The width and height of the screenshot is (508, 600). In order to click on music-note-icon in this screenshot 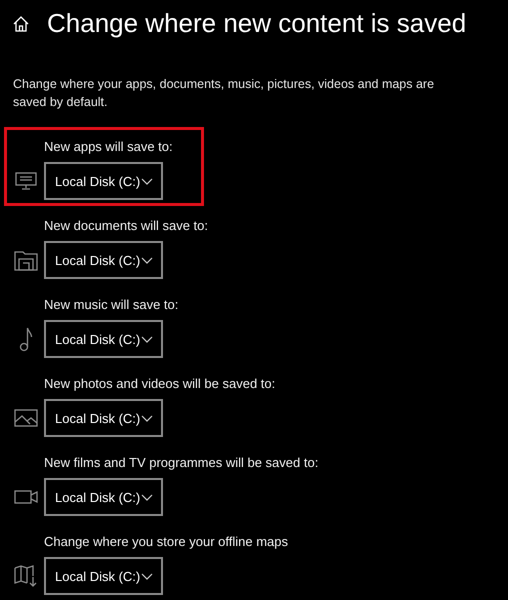, I will do `click(25, 339)`.